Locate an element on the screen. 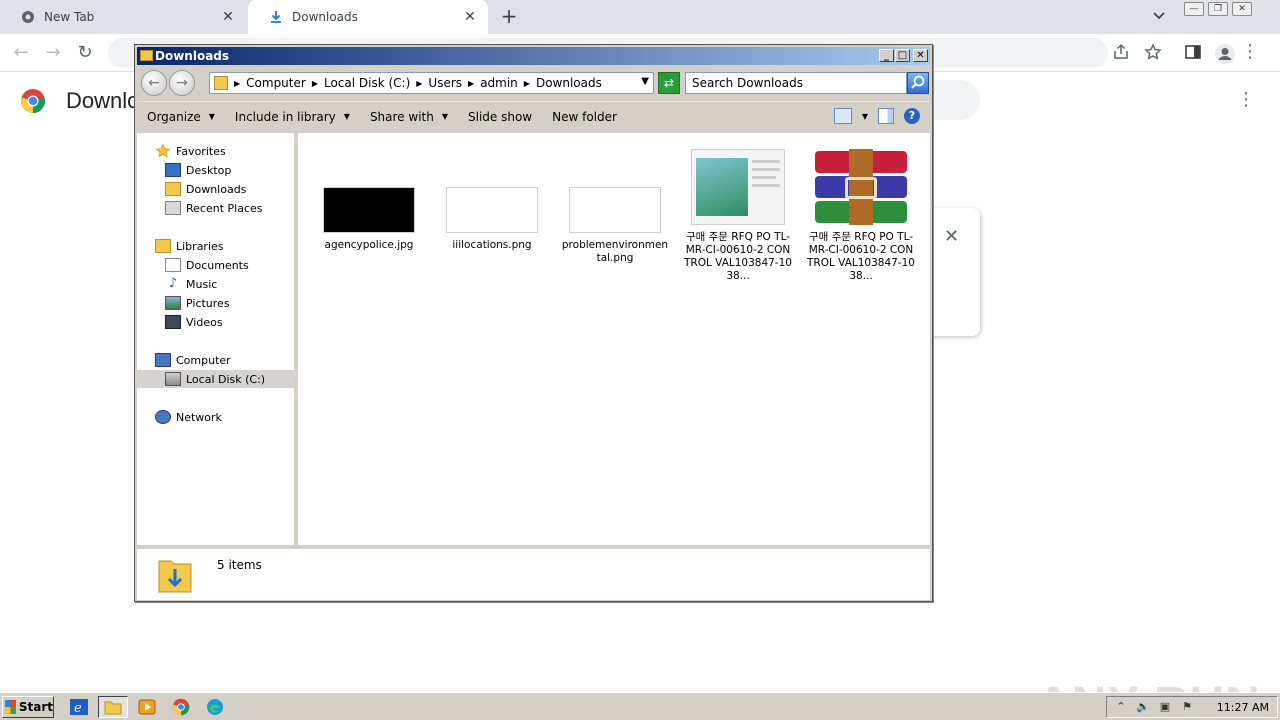  nav-recent-places: Recent Places is located at coordinates (214, 208).